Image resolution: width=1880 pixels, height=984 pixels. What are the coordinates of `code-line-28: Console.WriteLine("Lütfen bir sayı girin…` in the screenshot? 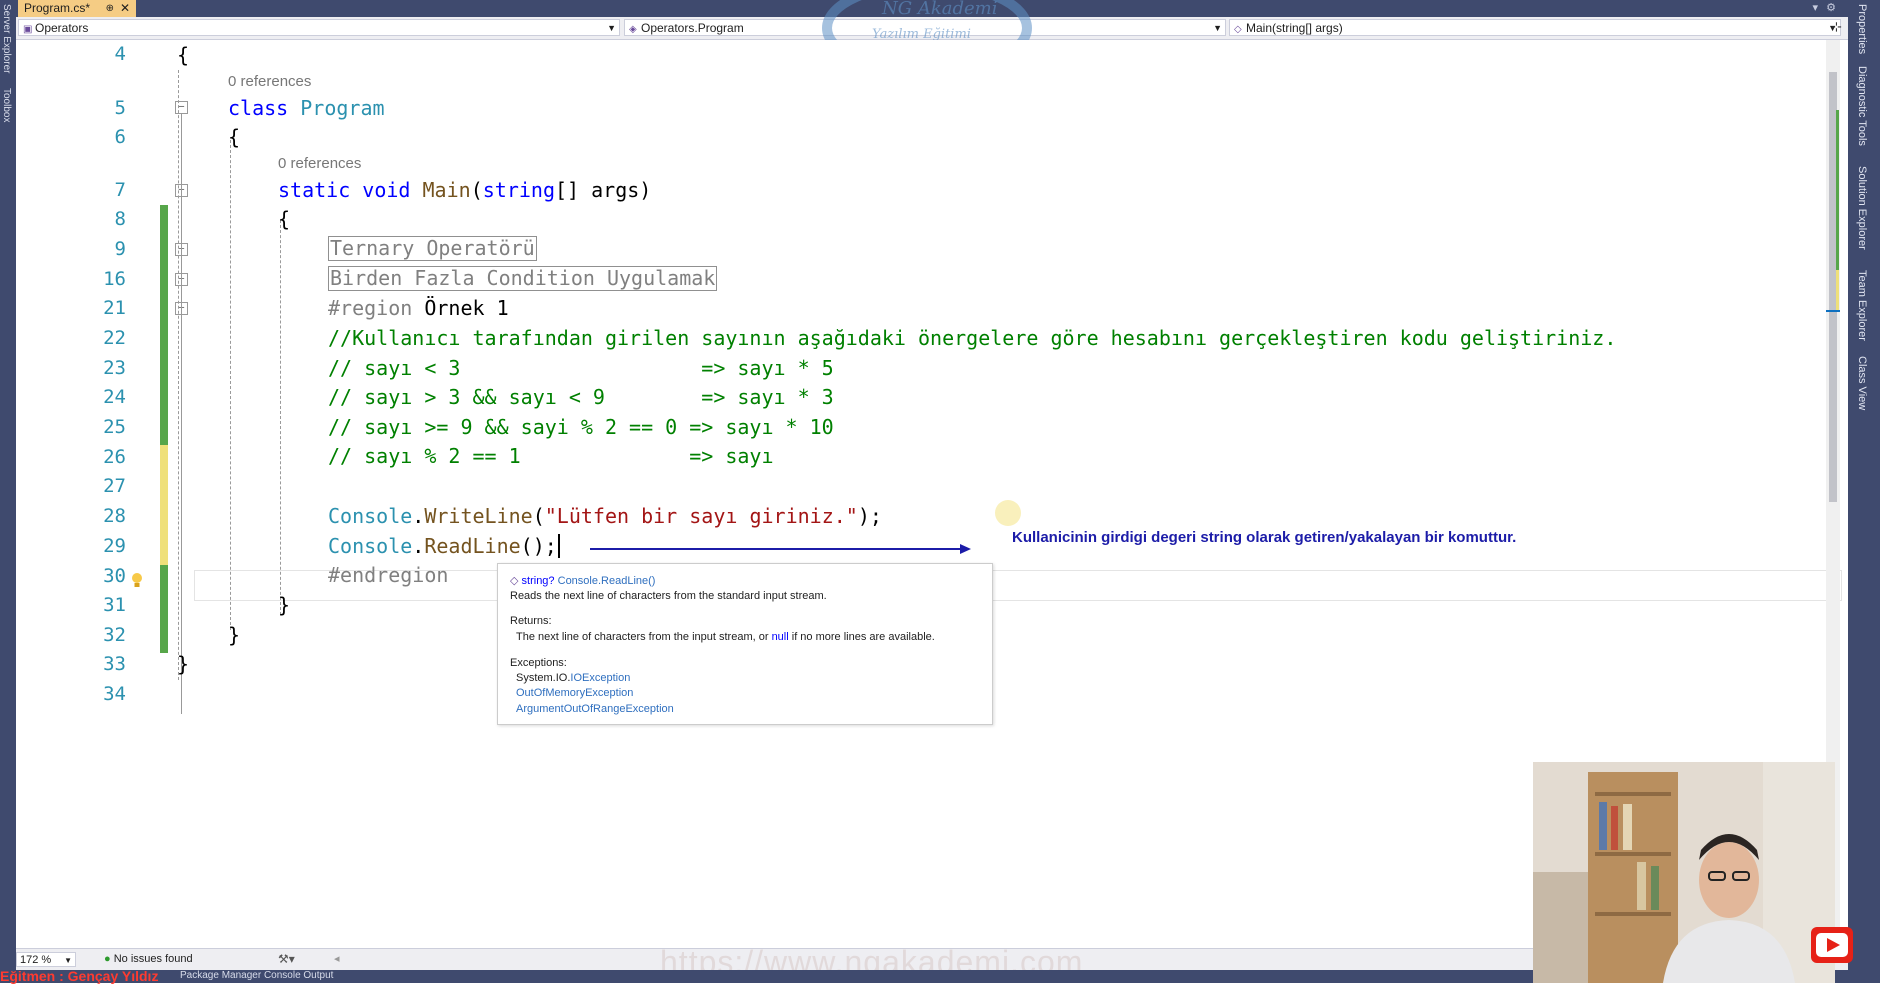 It's located at (605, 516).